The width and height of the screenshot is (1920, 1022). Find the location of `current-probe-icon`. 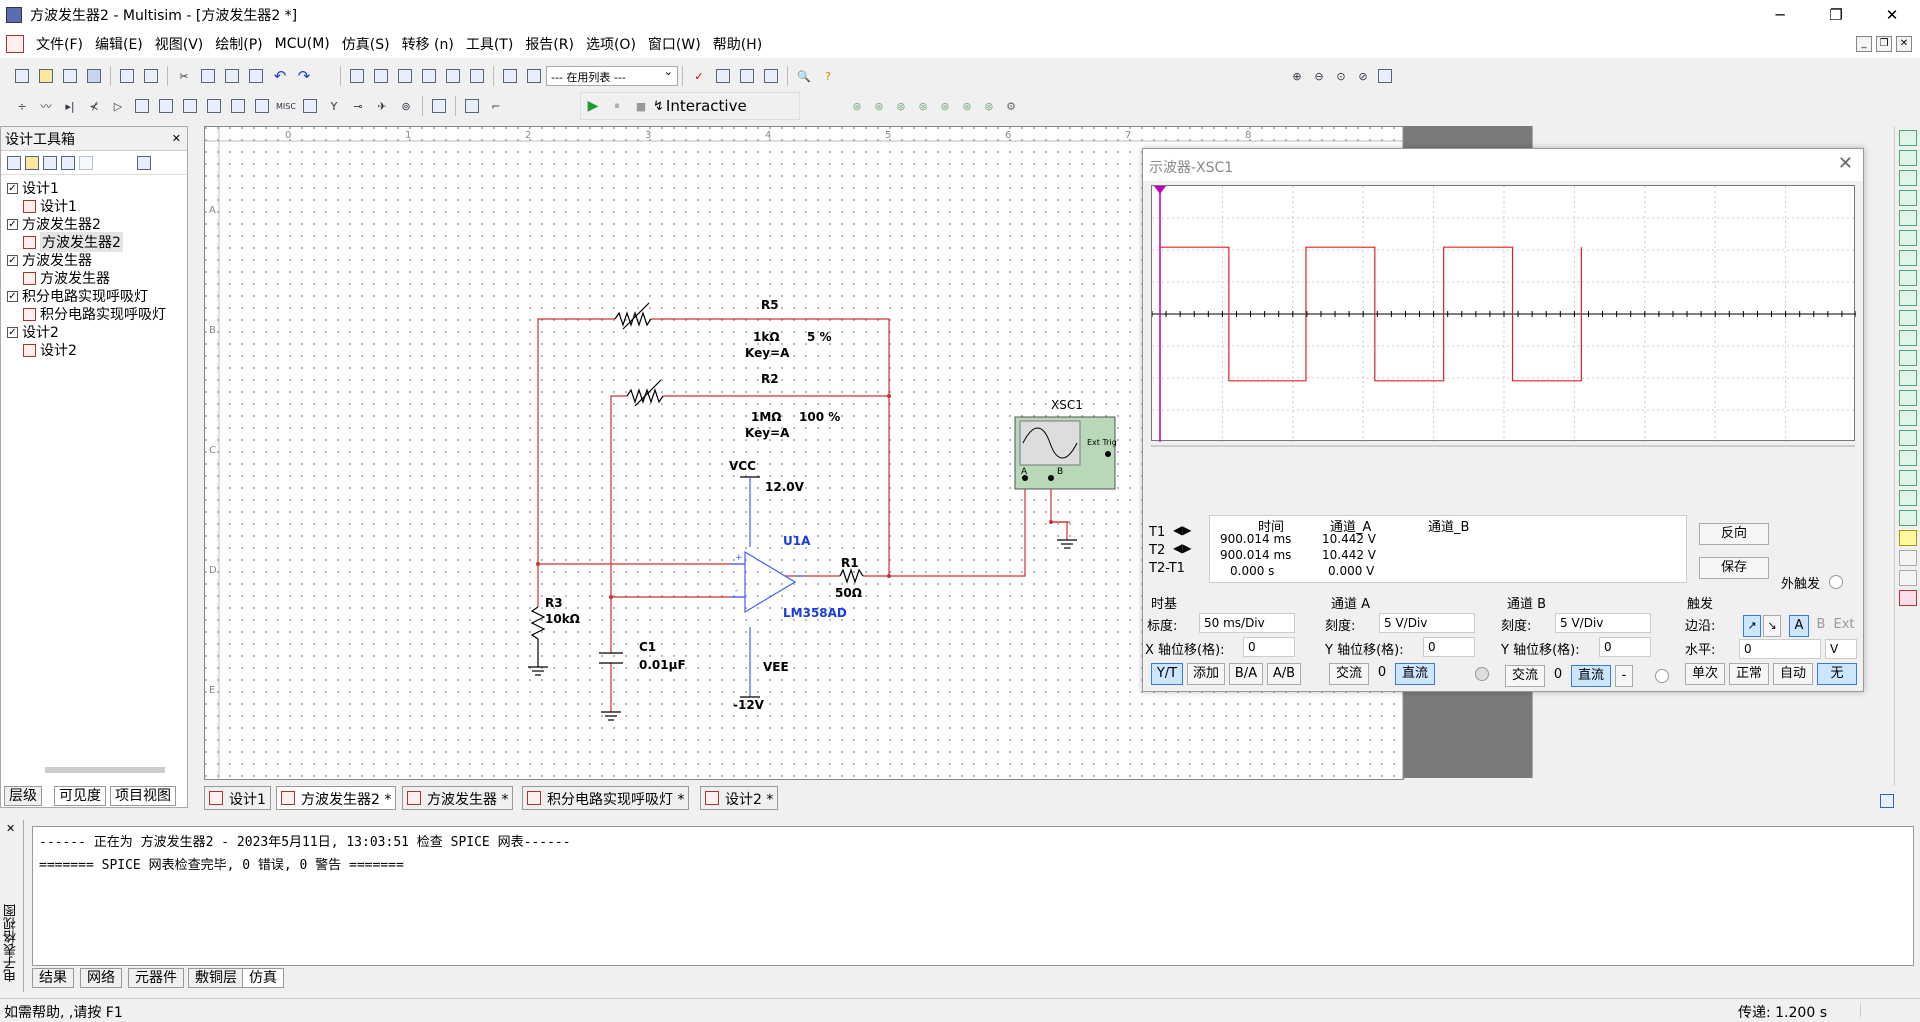

current-probe-icon is located at coordinates (1907, 538).